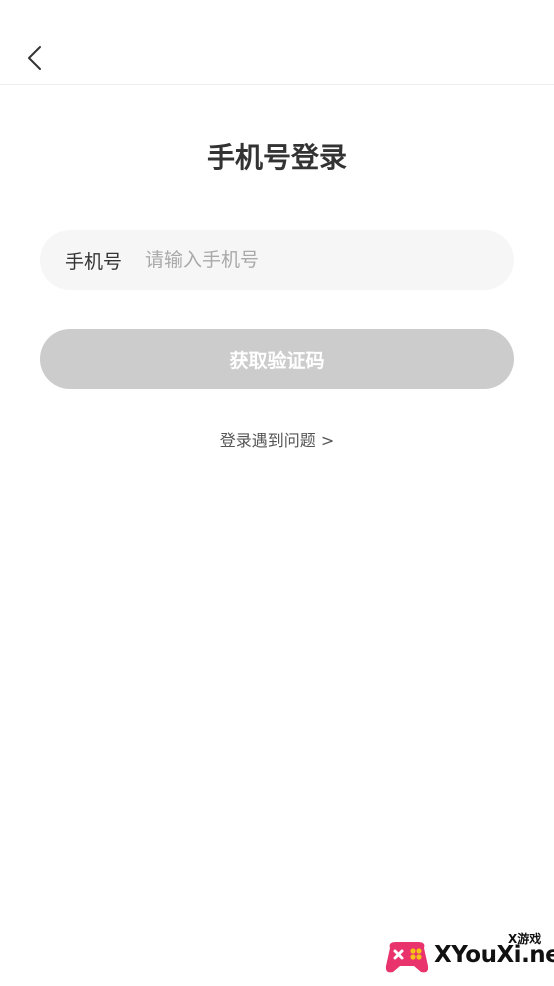  I want to click on watermark-main-text: XYouXi.net, so click(494, 955).